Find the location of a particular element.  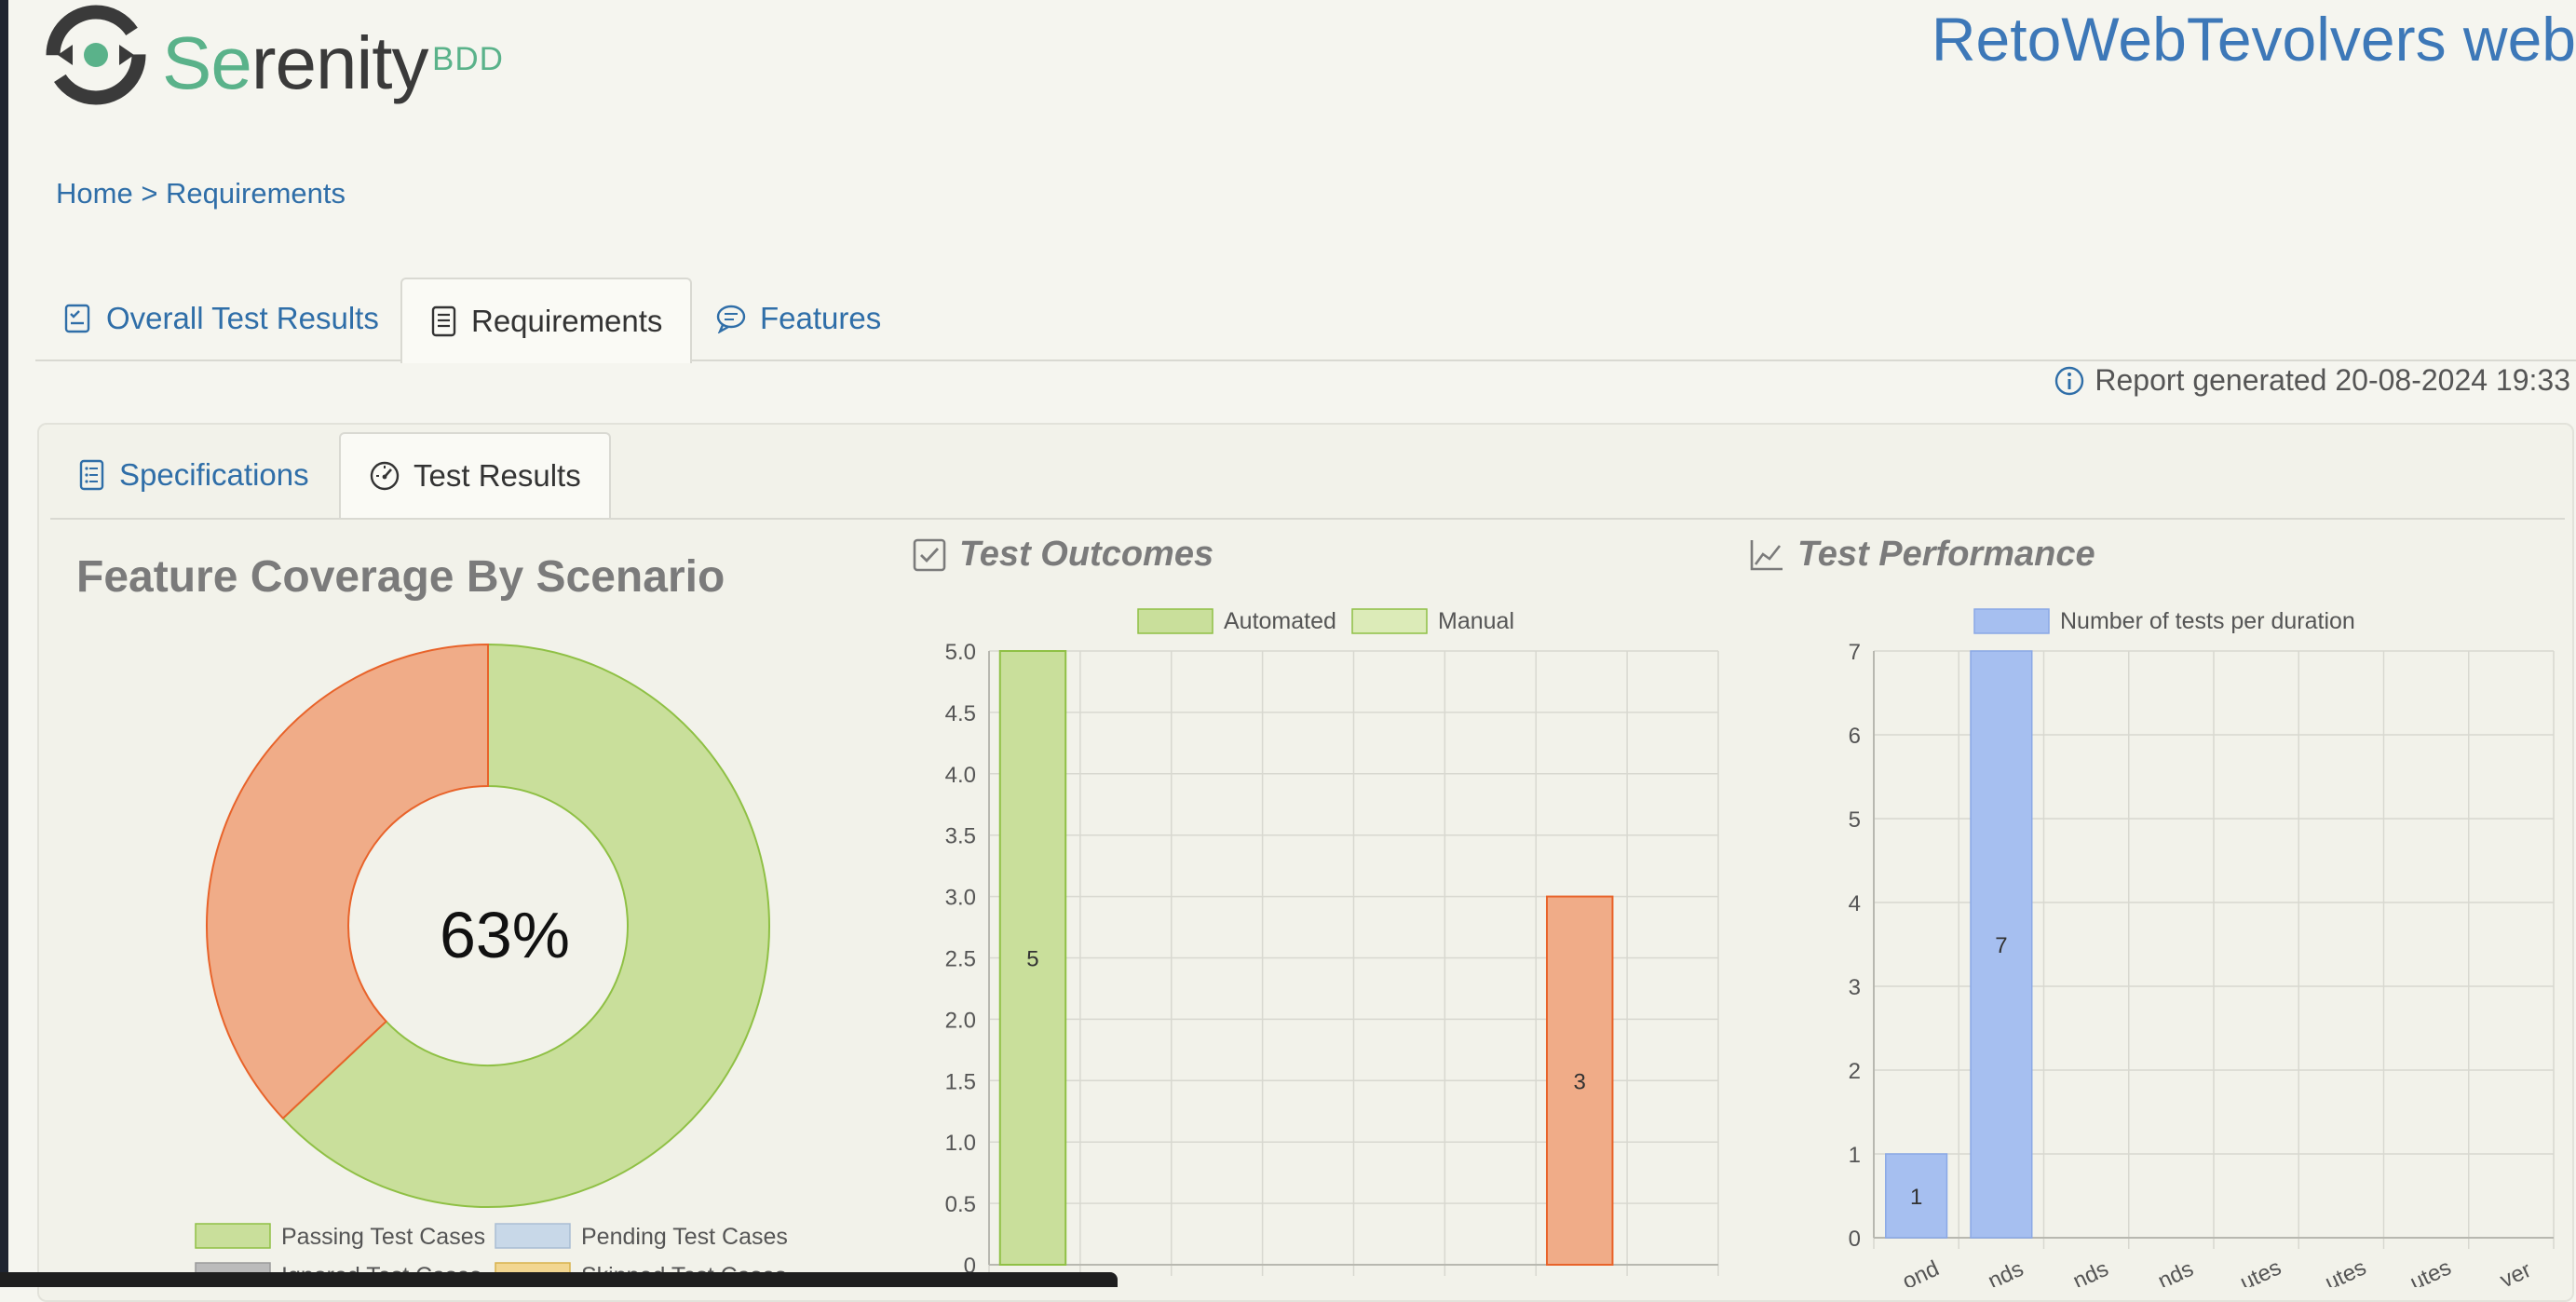

feature-coverage-title: Feature Coverage By Scenario is located at coordinates (400, 577).